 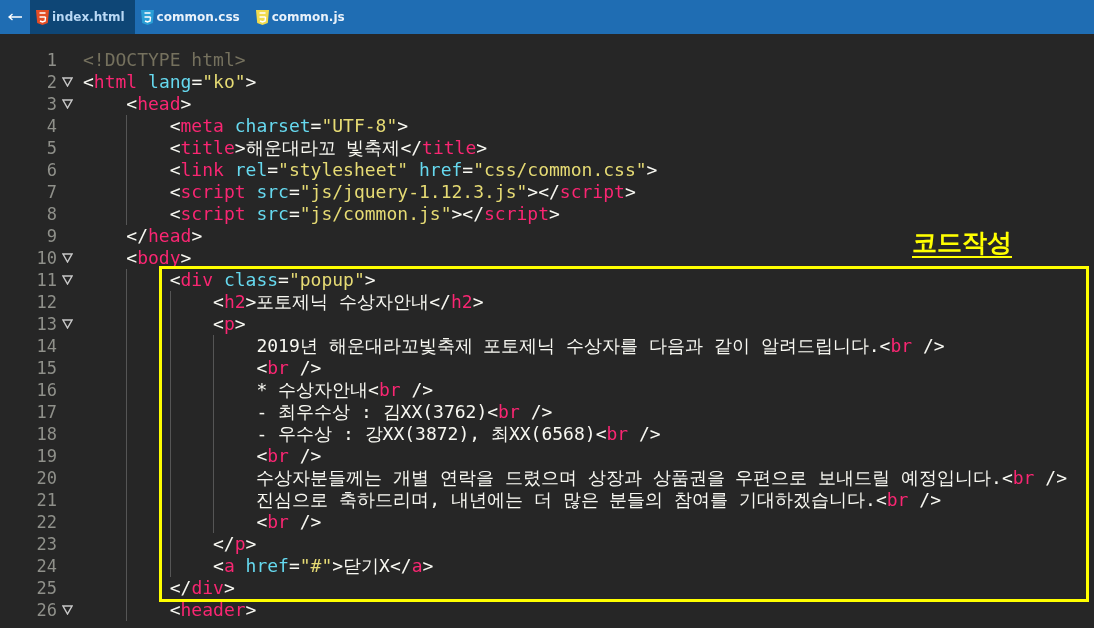 What do you see at coordinates (115, 82) in the screenshot?
I see `tag-name: html` at bounding box center [115, 82].